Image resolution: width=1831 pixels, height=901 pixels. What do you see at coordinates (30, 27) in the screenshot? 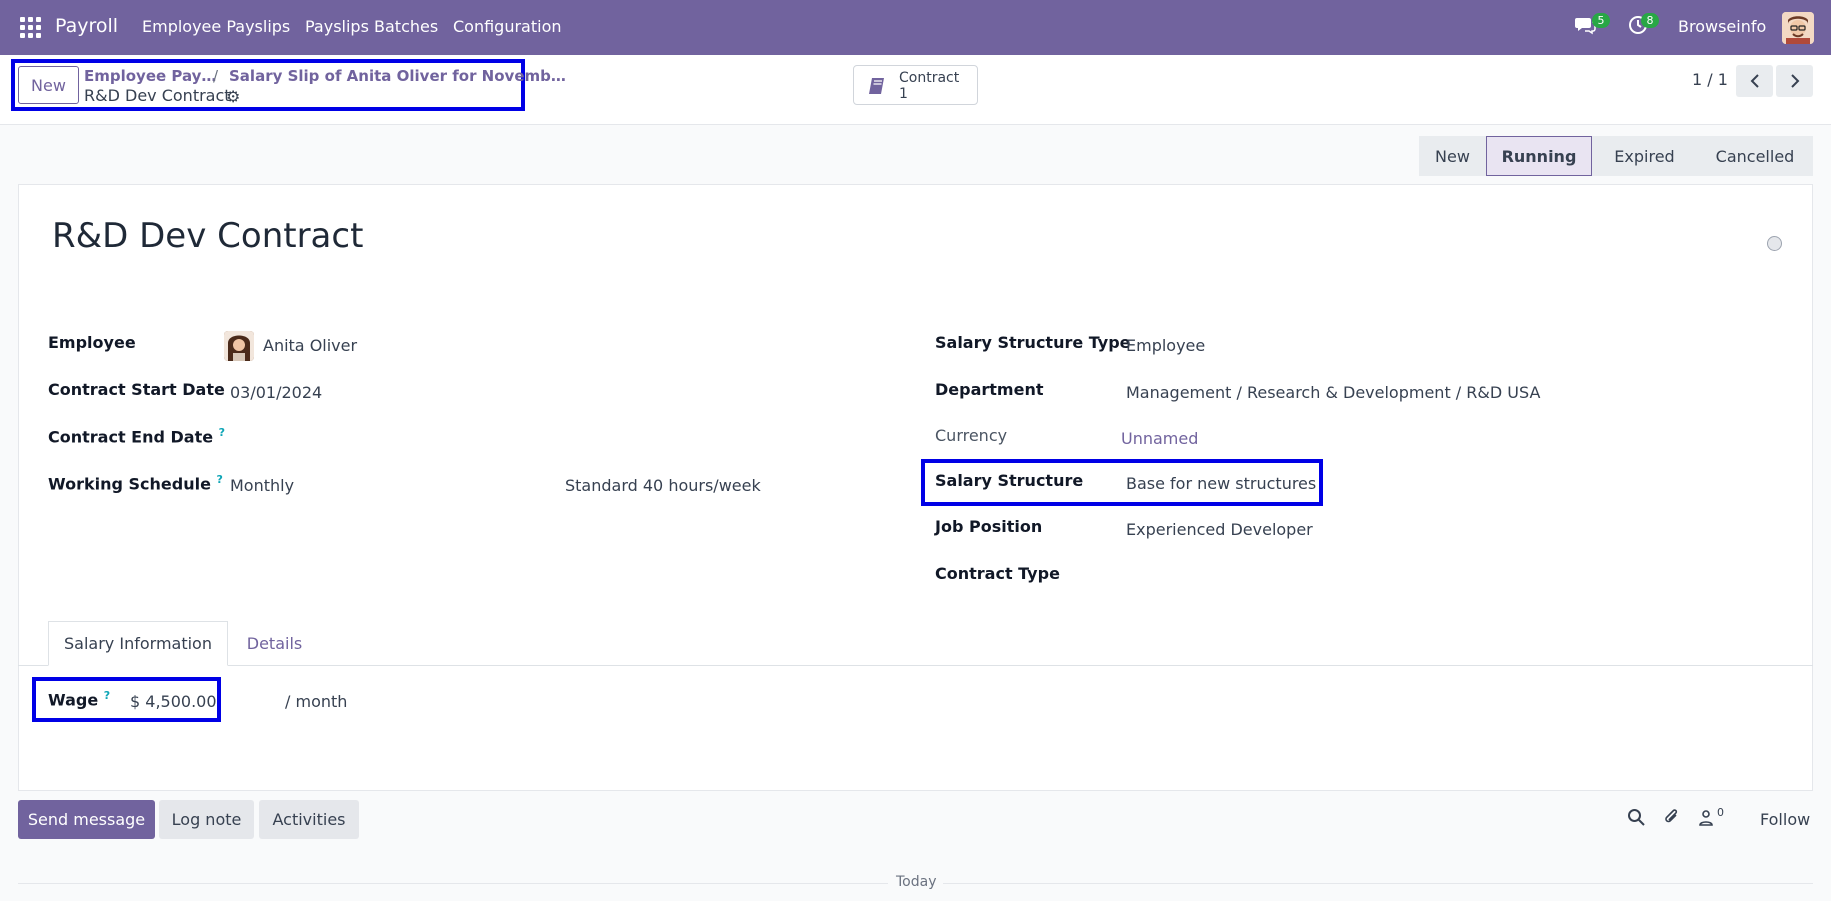
I see `apps-menu-icon` at bounding box center [30, 27].